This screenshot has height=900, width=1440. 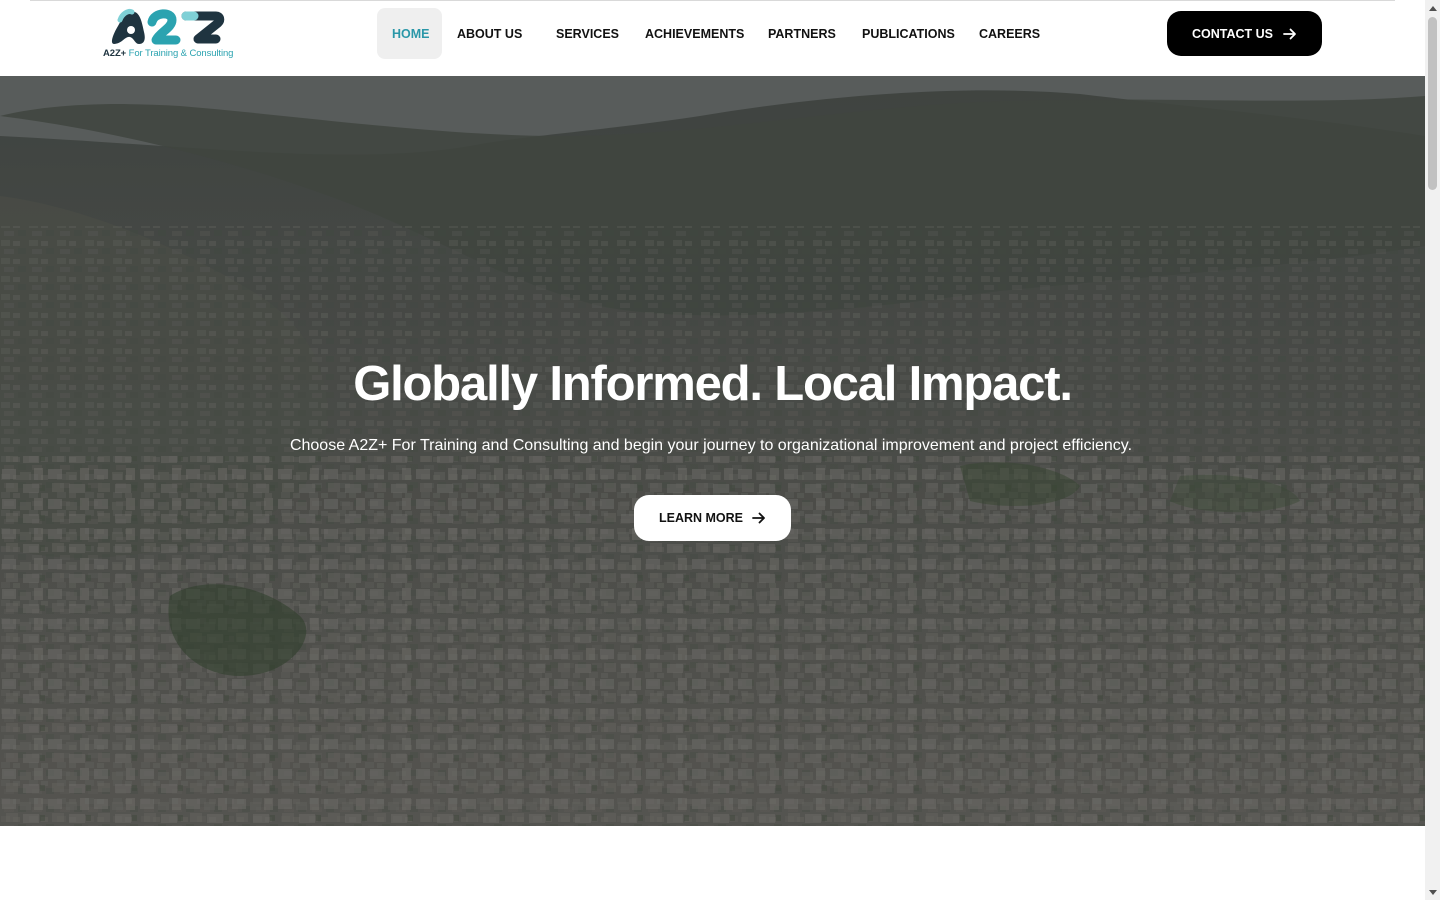 What do you see at coordinates (713, 384) in the screenshot?
I see `hero-title: Globally Informed. Local Impact.` at bounding box center [713, 384].